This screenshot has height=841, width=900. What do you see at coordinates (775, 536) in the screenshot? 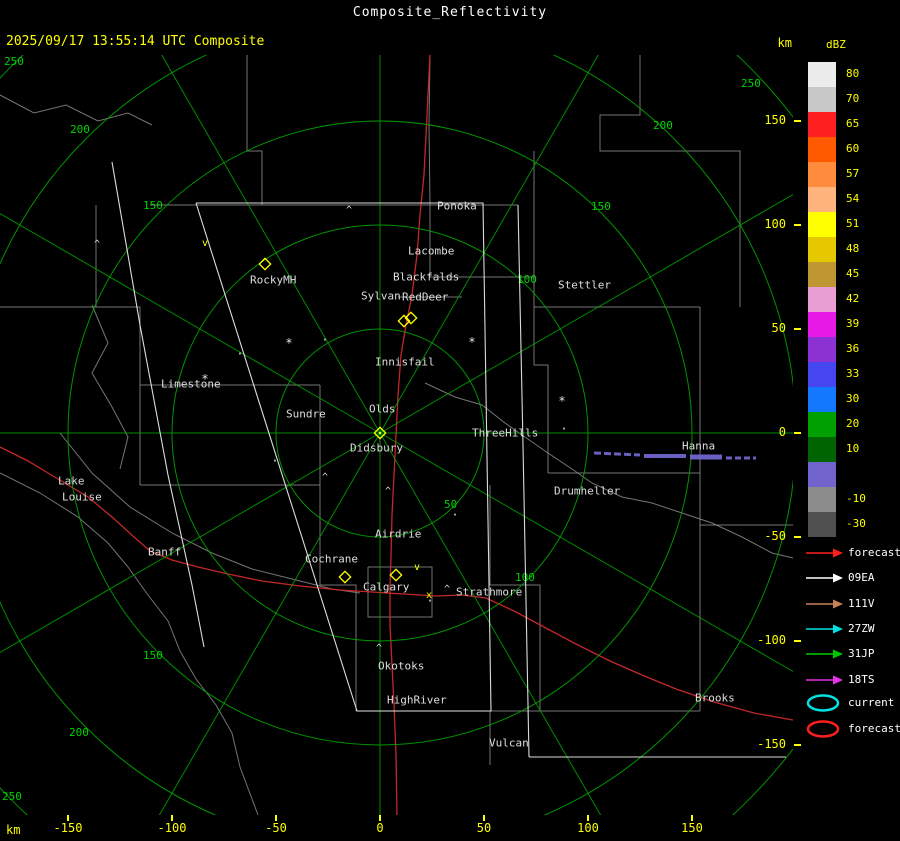
I see `right-axis-label: -50` at bounding box center [775, 536].